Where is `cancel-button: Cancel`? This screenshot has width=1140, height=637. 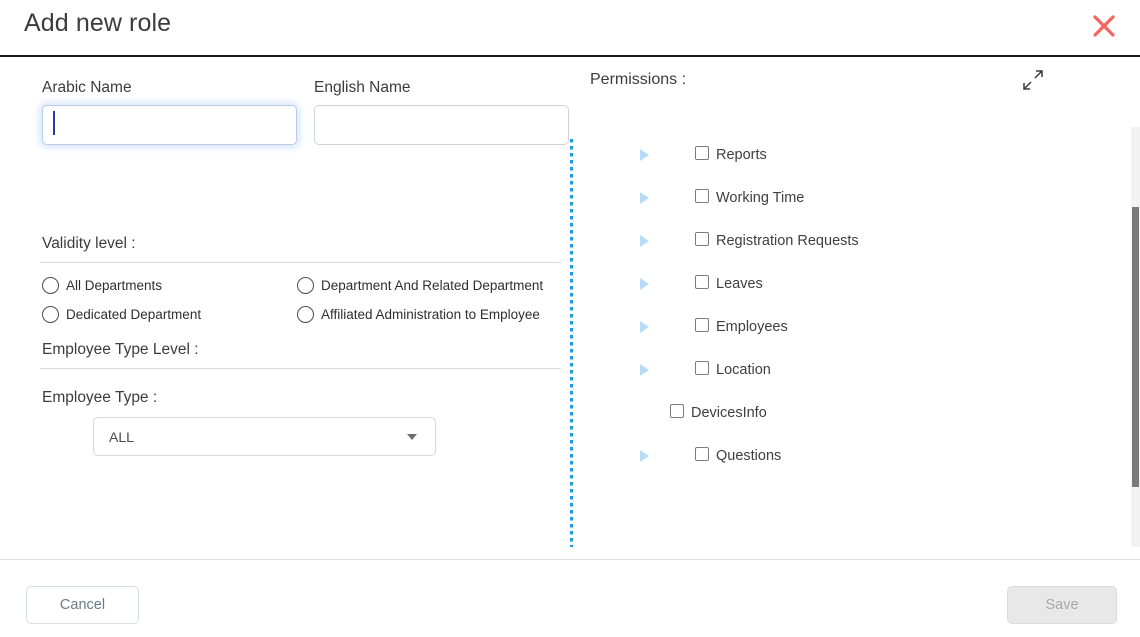 cancel-button: Cancel is located at coordinates (82, 605).